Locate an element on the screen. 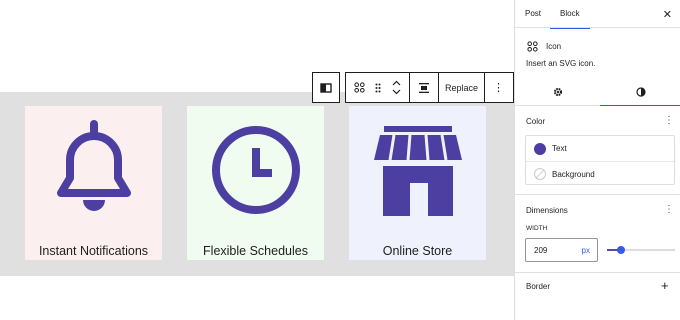 The image size is (680, 320). text-color-item: Text is located at coordinates (601, 148).